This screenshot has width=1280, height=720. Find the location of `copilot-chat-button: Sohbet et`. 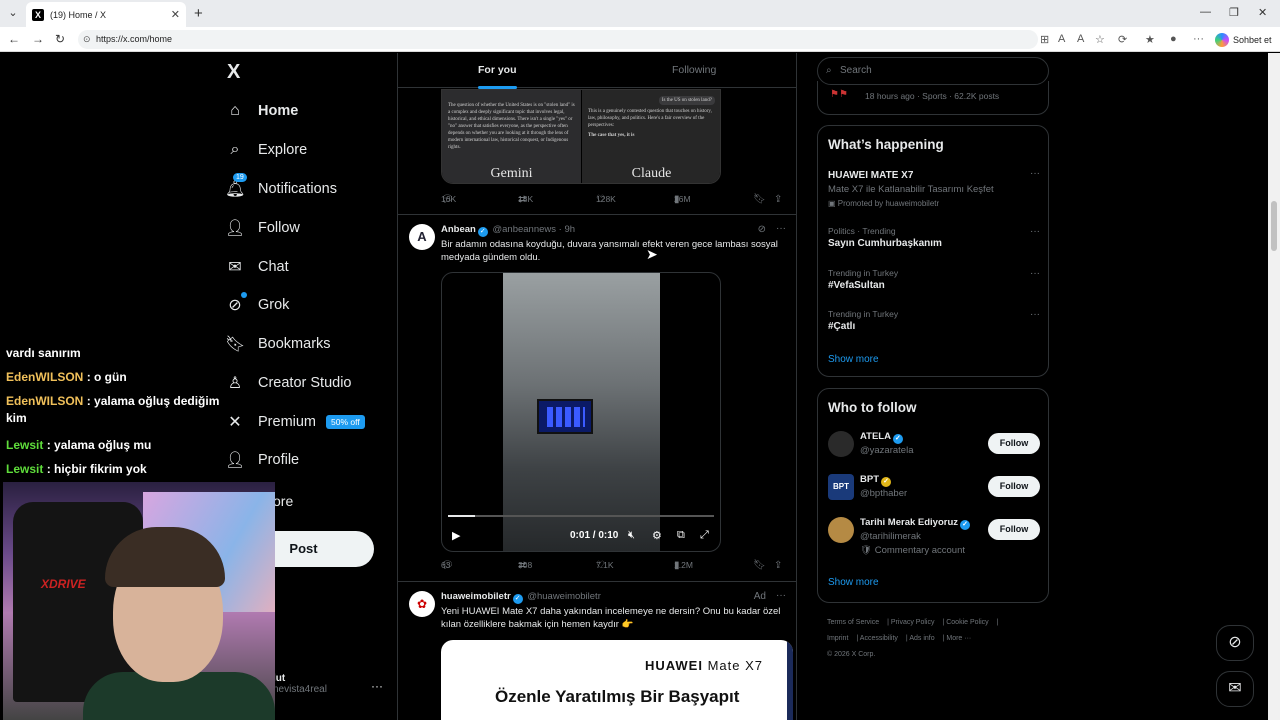

copilot-chat-button: Sohbet et is located at coordinates (1243, 39).